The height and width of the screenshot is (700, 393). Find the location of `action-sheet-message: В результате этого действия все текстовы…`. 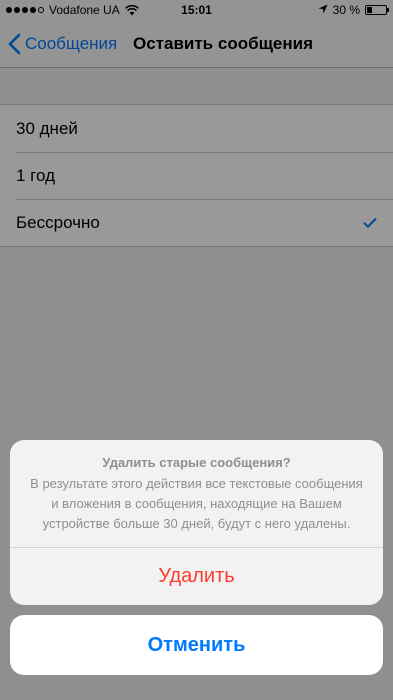

action-sheet-message: В результате этого действия все текстовы… is located at coordinates (196, 503).